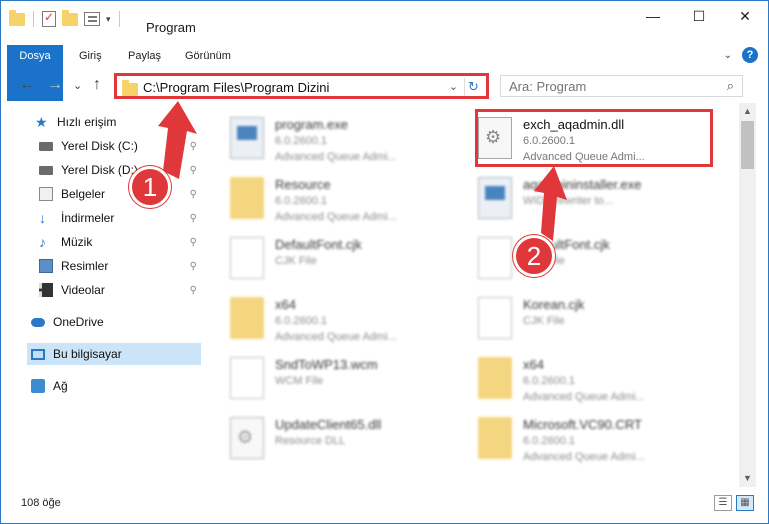 This screenshot has width=769, height=524. What do you see at coordinates (453, 86) in the screenshot?
I see `address-dropdown-icon: ⌄` at bounding box center [453, 86].